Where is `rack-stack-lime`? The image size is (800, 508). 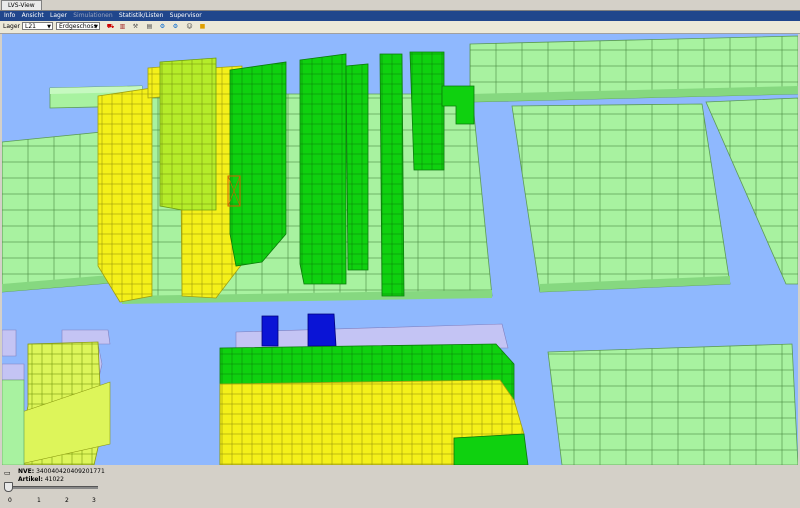
rack-stack-lime is located at coordinates (188, 134).